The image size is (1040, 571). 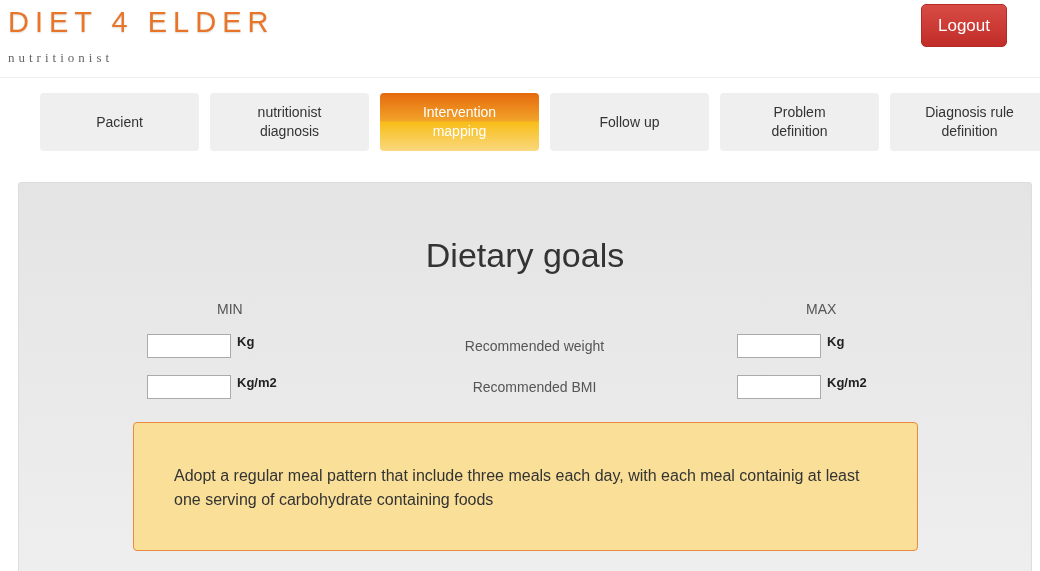 What do you see at coordinates (965, 122) in the screenshot?
I see `nav-tab: Diagnosis rule definition` at bounding box center [965, 122].